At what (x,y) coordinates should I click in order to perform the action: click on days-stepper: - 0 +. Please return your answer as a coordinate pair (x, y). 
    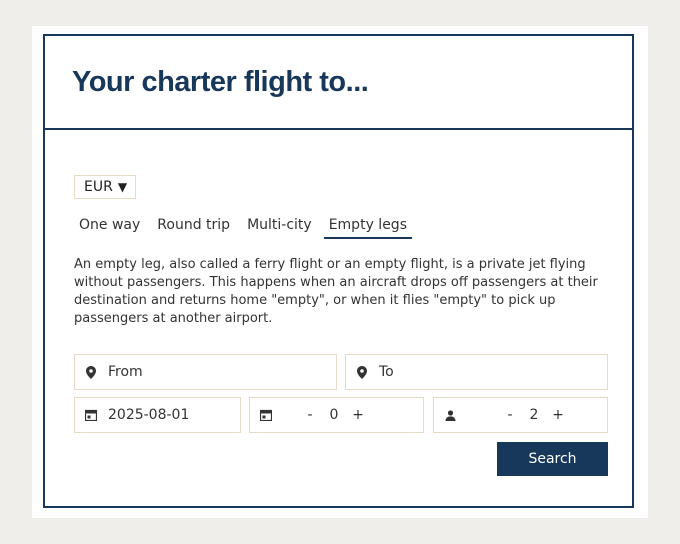
    Looking at the image, I should click on (336, 415).